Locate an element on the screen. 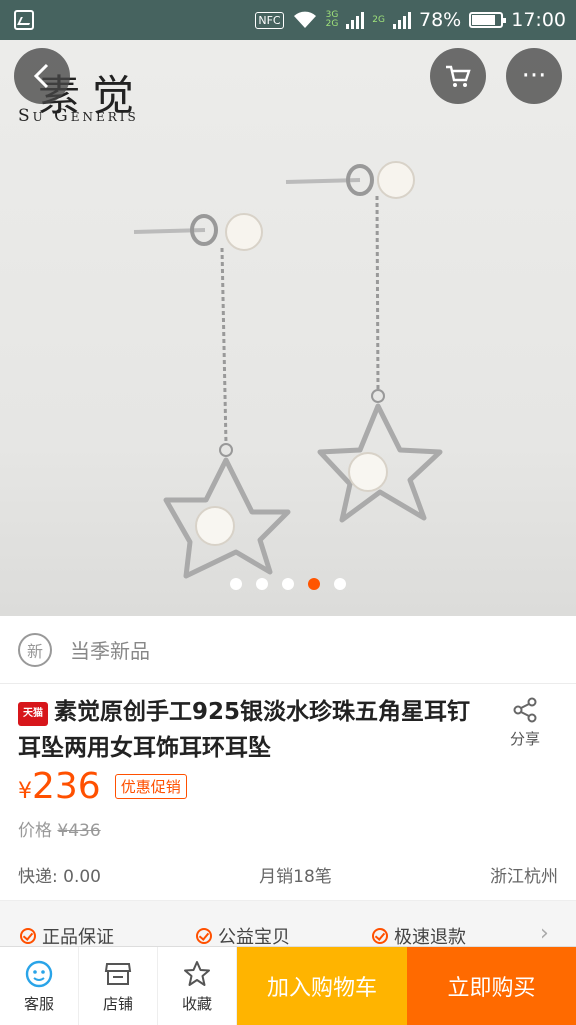 This screenshot has width=576, height=1025. customer-service-icon is located at coordinates (39, 974).